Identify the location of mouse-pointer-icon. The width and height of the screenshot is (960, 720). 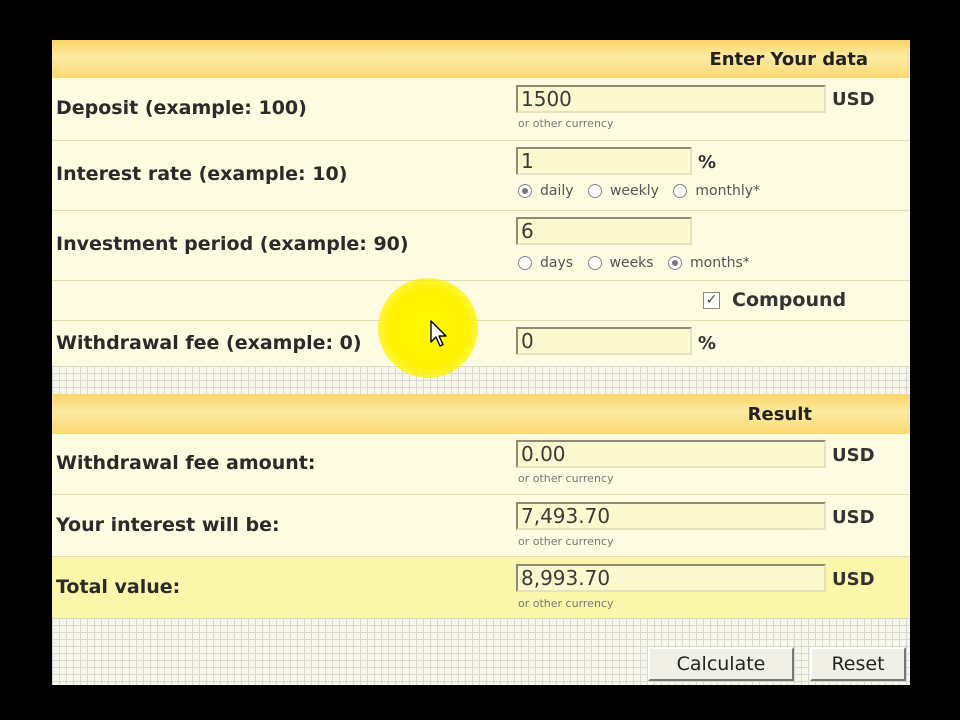
(438, 333).